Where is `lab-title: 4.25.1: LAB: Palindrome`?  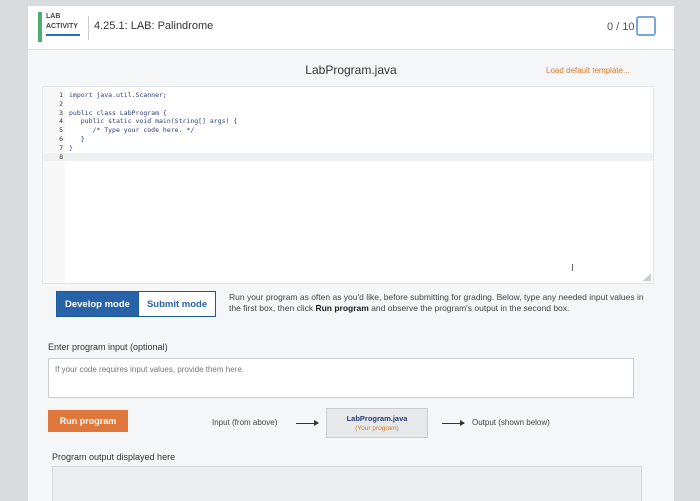
lab-title: 4.25.1: LAB: Palindrome is located at coordinates (154, 26).